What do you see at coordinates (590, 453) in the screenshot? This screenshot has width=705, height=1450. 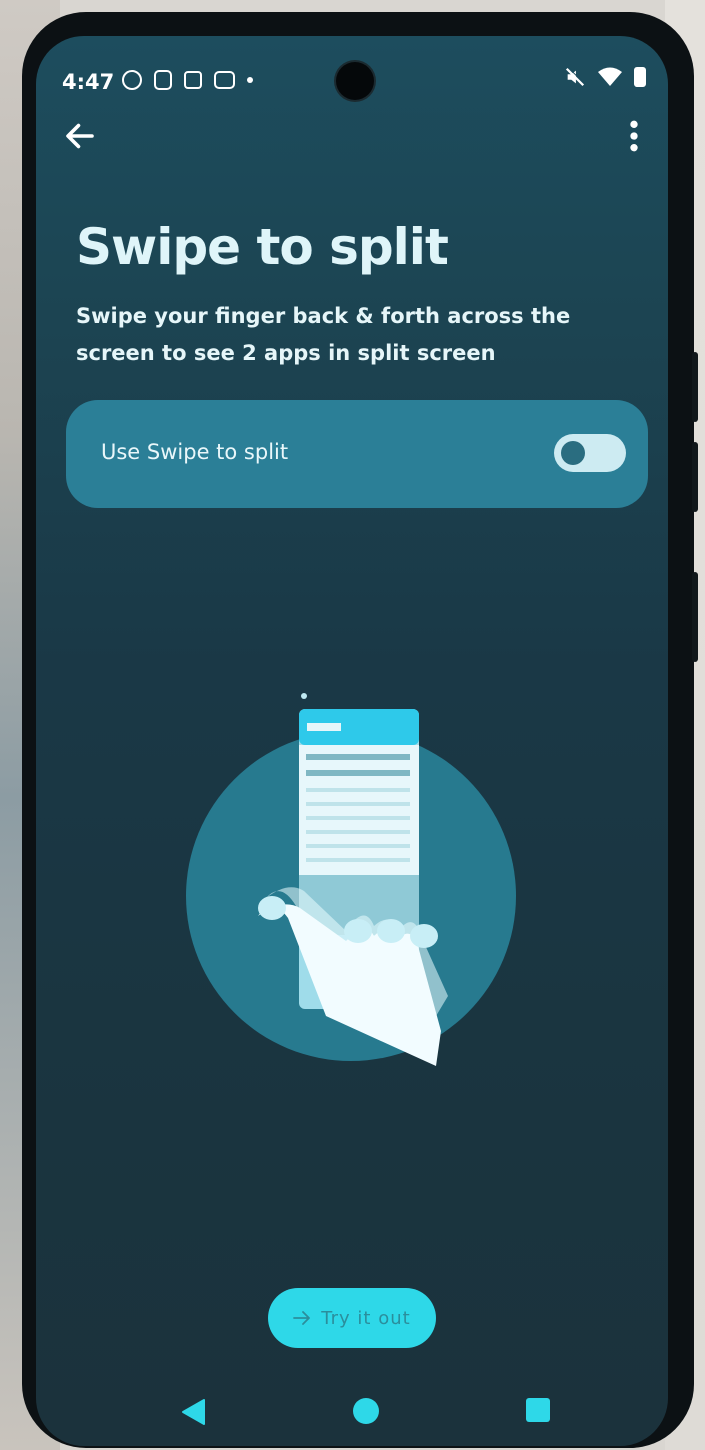 I see `swipe-to-split-toggle` at bounding box center [590, 453].